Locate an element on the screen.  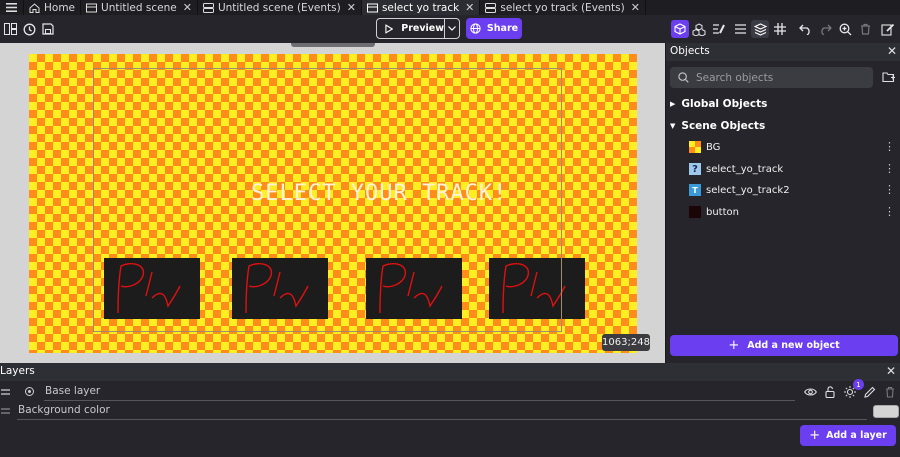
tab-select-yo-track-events: select yo track (Events) ✕ is located at coordinates (563, 7).